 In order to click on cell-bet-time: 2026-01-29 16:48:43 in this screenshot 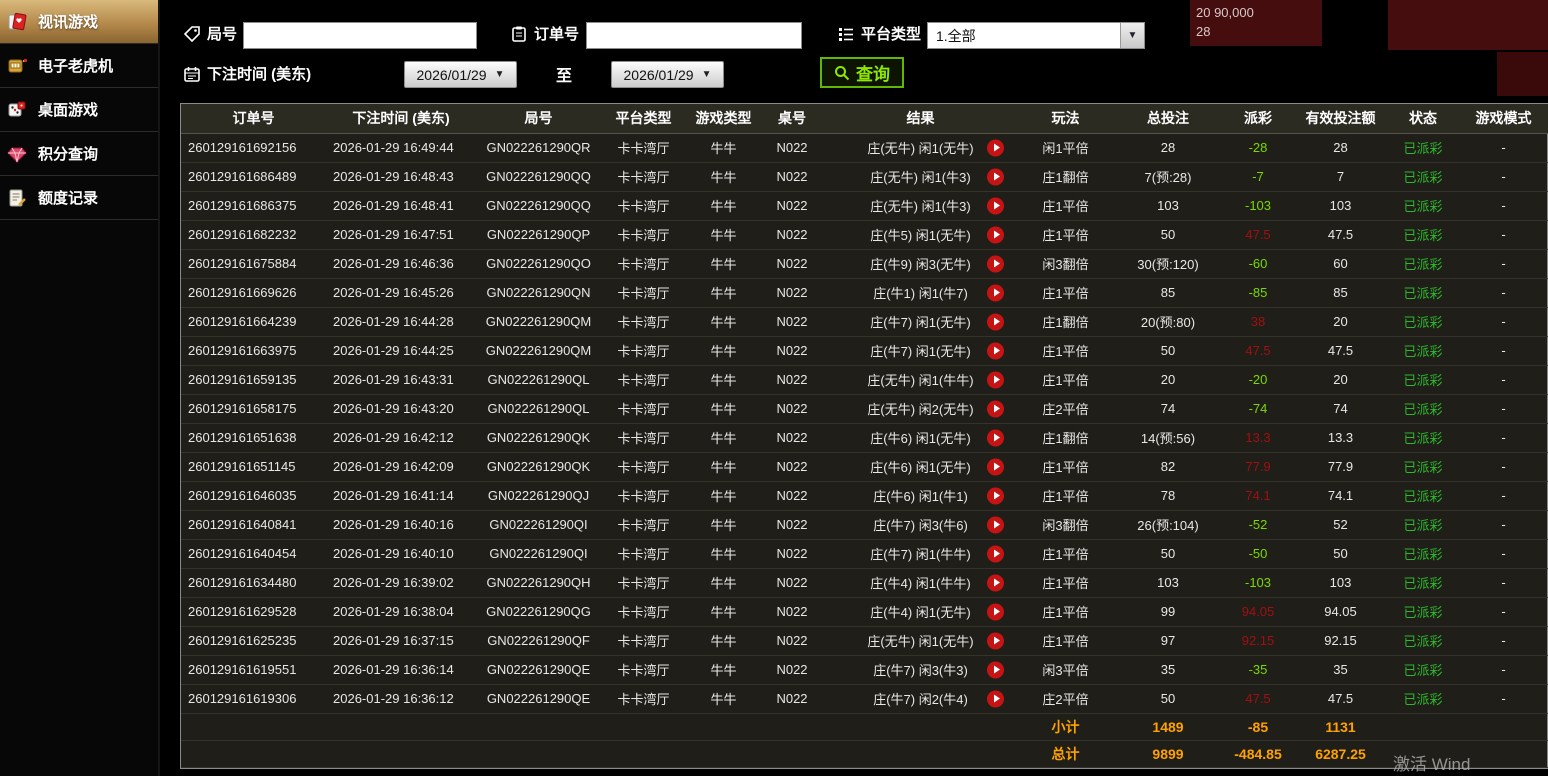, I will do `click(401, 177)`.